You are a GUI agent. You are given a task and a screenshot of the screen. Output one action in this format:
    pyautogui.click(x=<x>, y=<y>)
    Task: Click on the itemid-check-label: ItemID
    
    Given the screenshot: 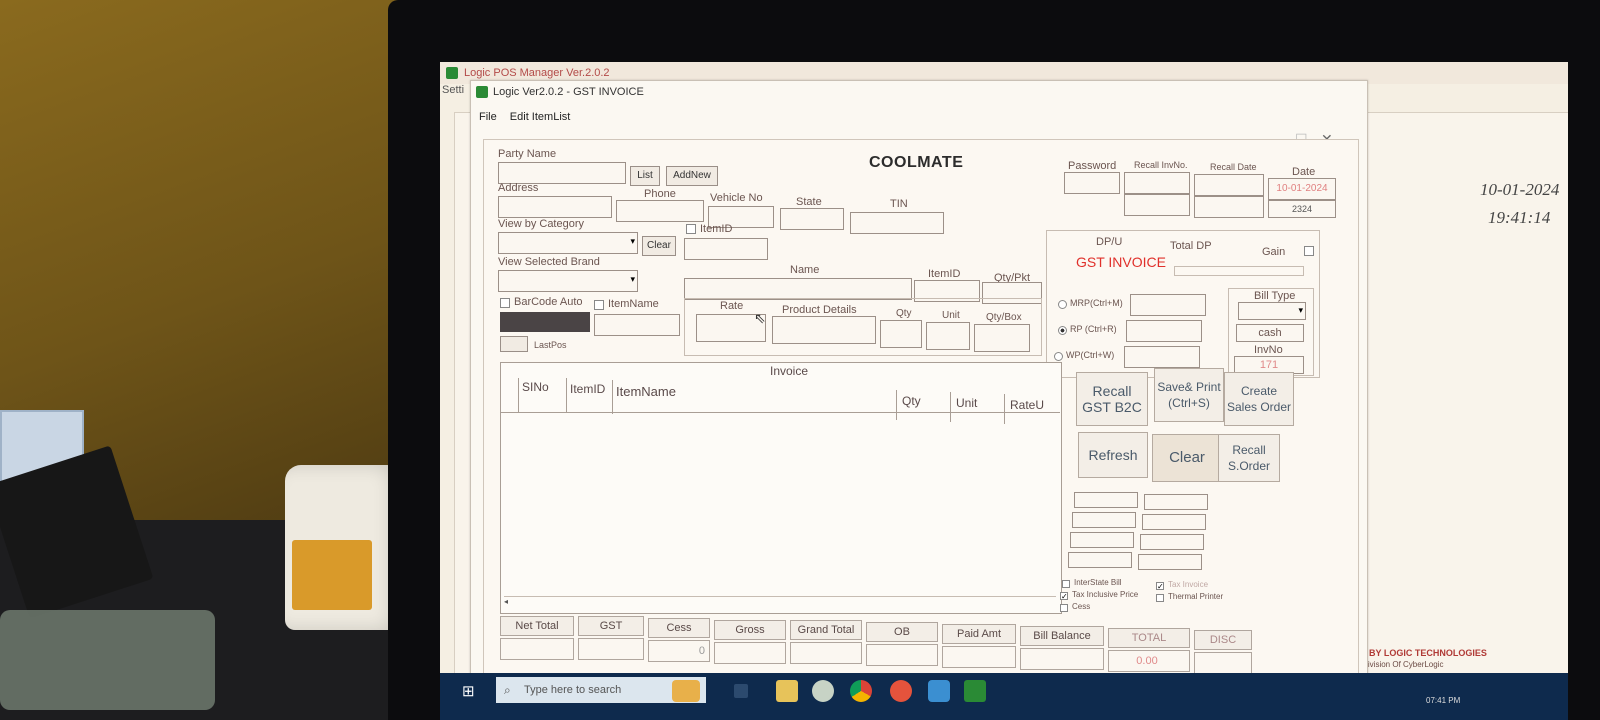 What is the action you would take?
    pyautogui.click(x=716, y=229)
    